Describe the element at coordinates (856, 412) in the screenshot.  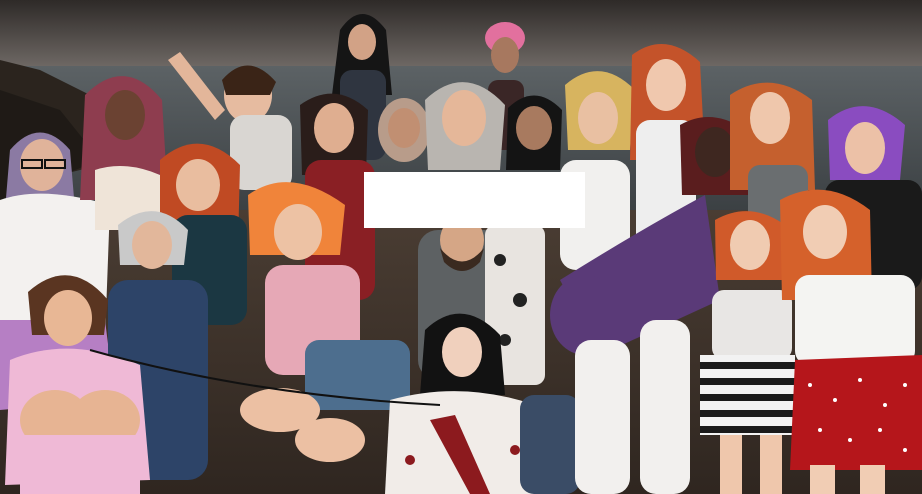
I see `polka-skirt` at that location.